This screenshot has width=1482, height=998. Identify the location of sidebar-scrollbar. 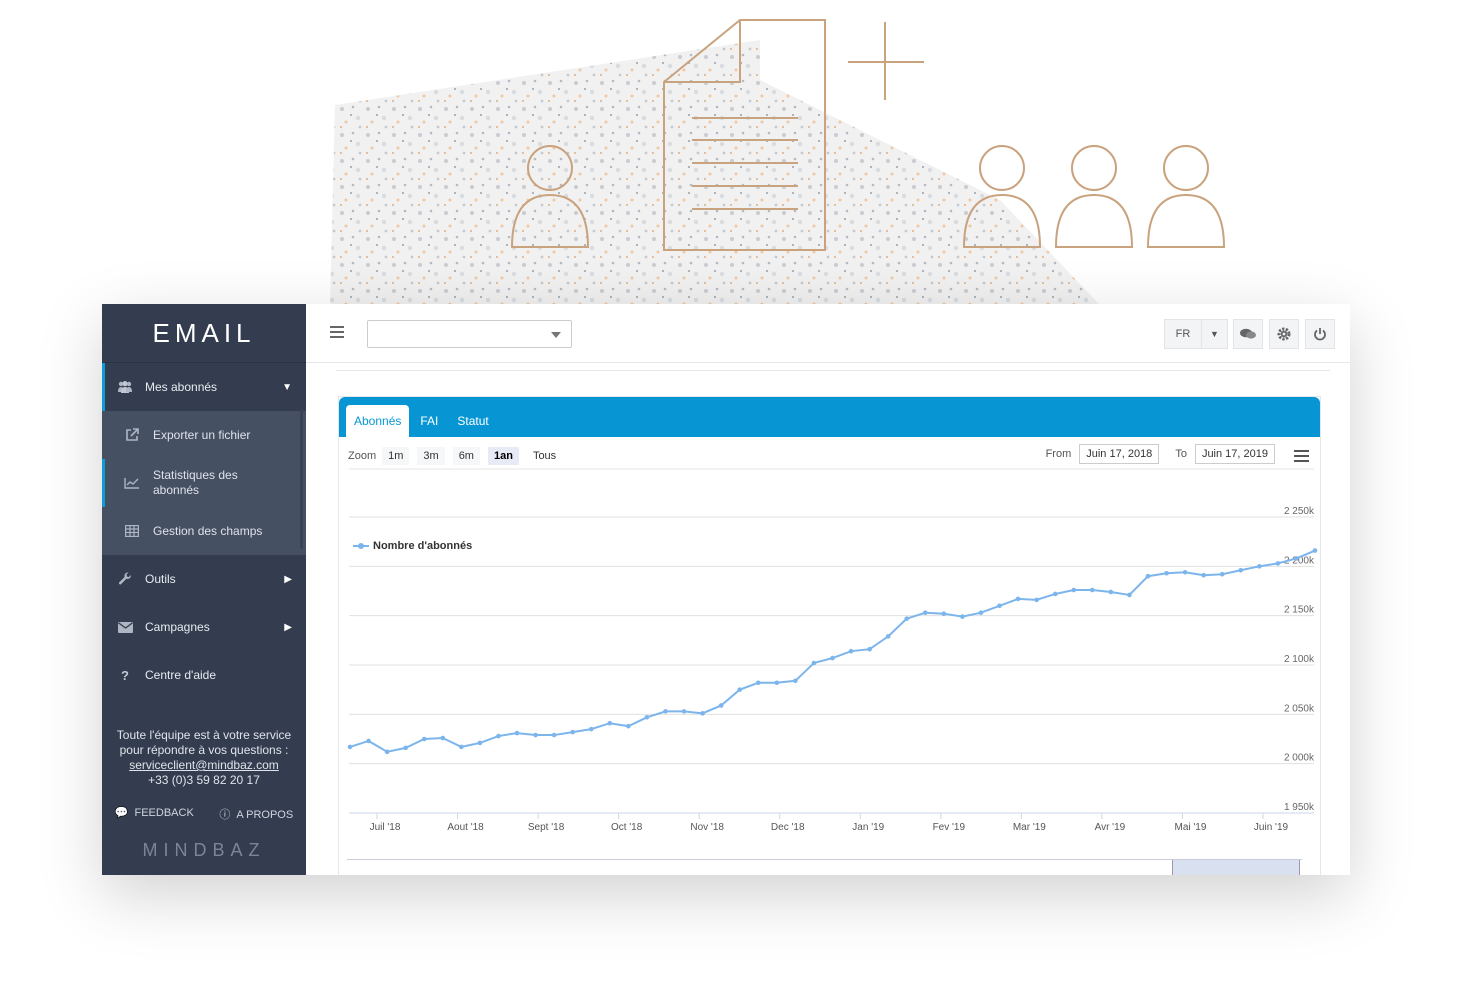
(301, 479).